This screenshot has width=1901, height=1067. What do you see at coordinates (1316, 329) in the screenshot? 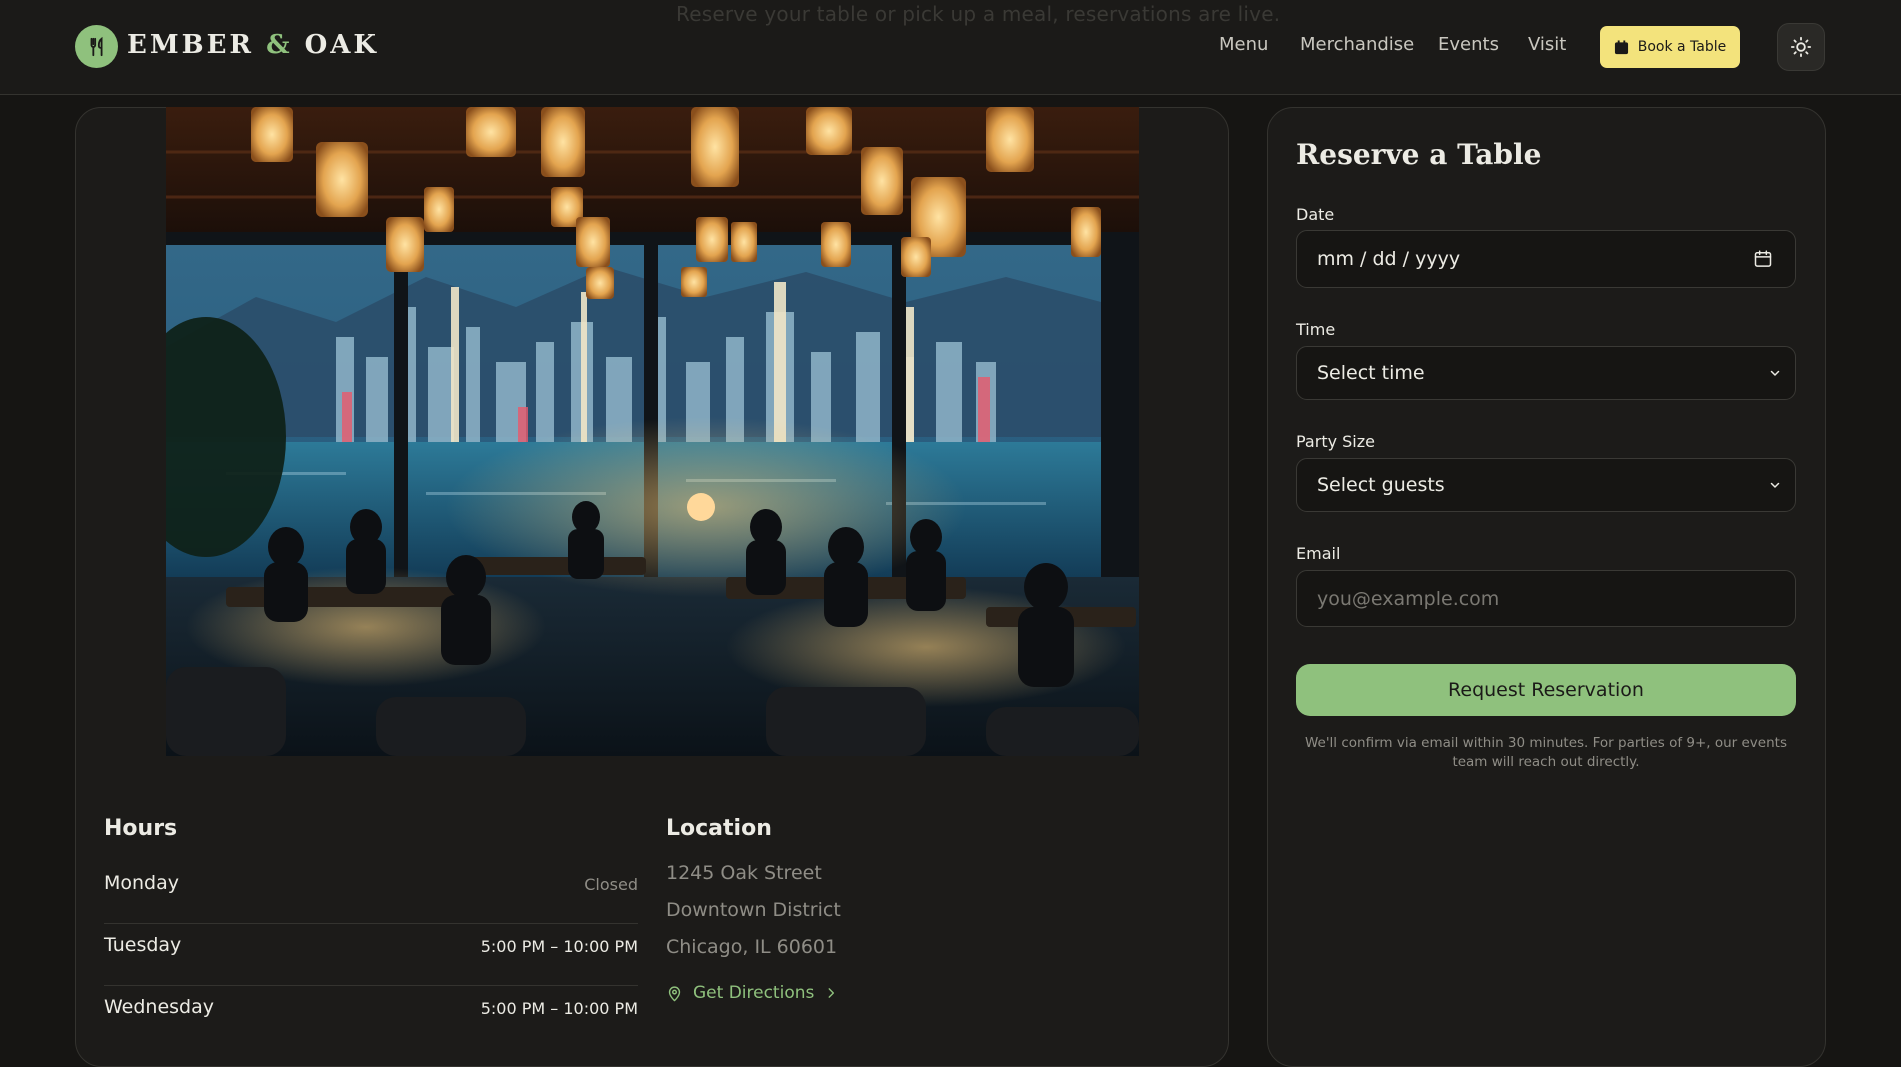
I see `time-label: Time` at bounding box center [1316, 329].